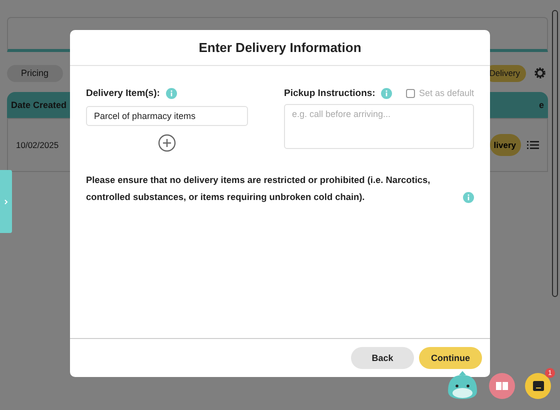  Describe the element at coordinates (555, 153) in the screenshot. I see `scrollbar` at that location.